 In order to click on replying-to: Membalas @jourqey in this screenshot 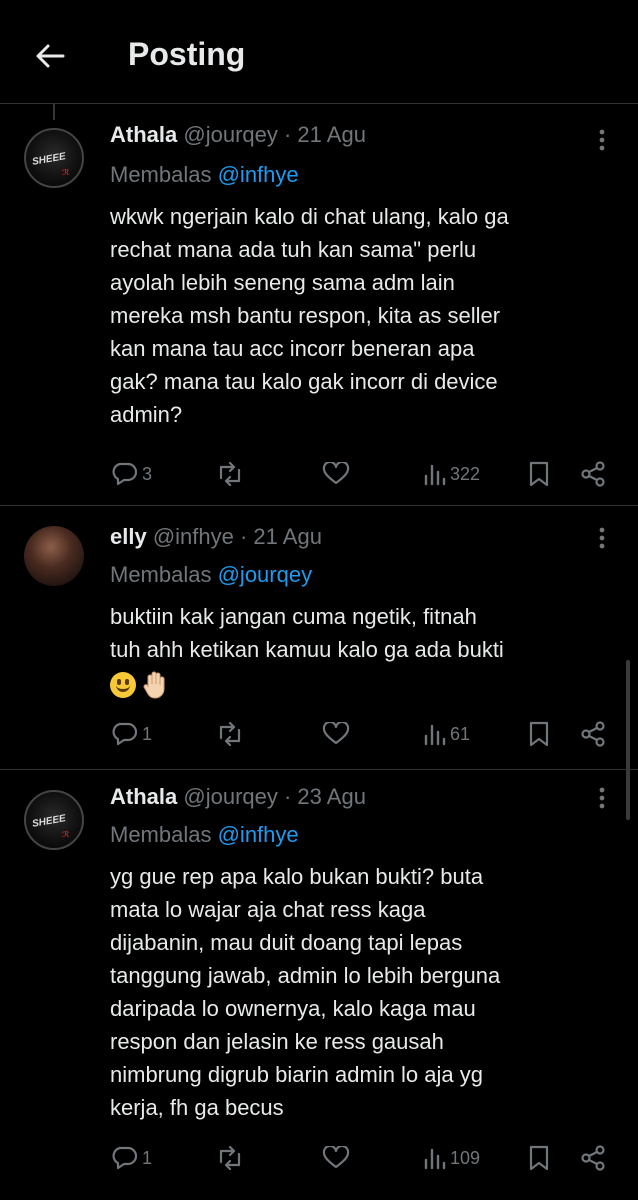, I will do `click(211, 575)`.